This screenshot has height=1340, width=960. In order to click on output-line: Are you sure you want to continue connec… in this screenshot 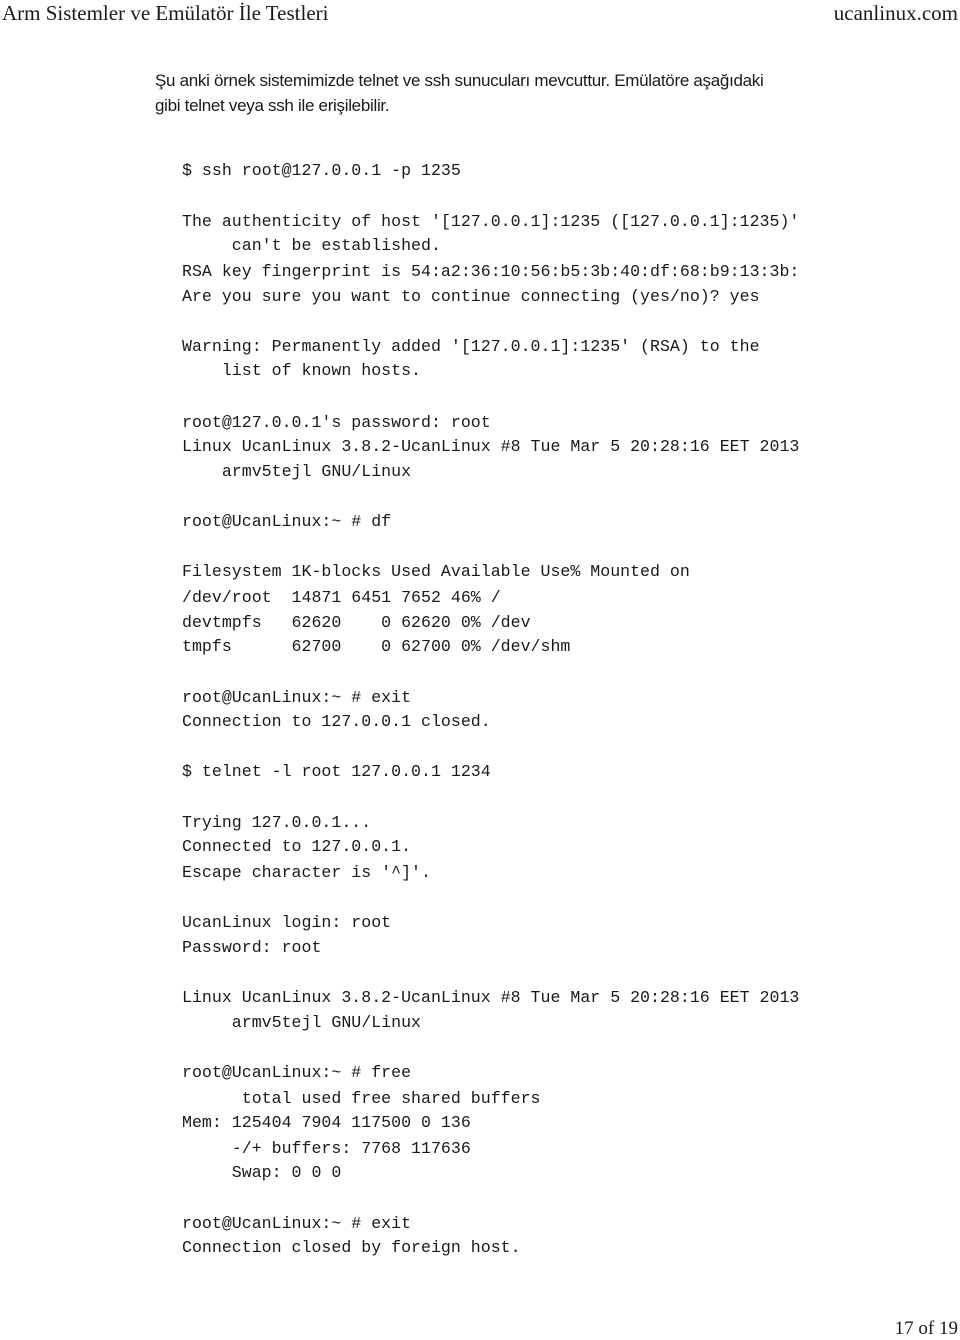, I will do `click(471, 296)`.